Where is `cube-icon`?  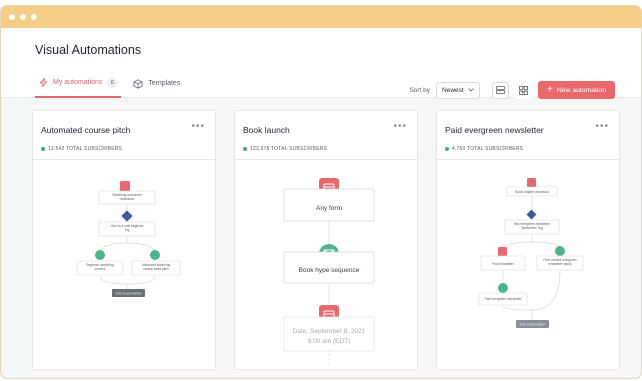 cube-icon is located at coordinates (138, 83).